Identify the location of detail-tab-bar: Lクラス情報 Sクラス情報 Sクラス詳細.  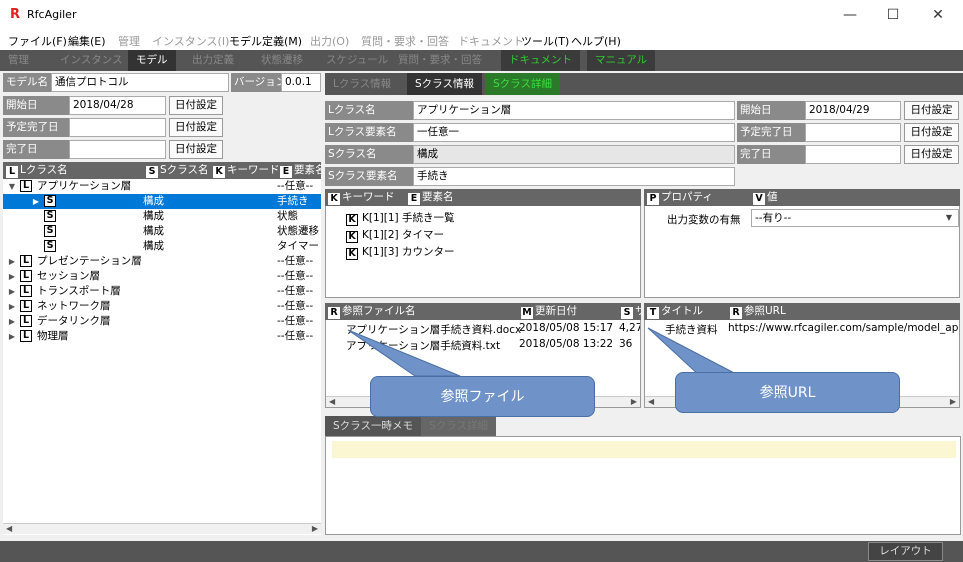
(644, 84).